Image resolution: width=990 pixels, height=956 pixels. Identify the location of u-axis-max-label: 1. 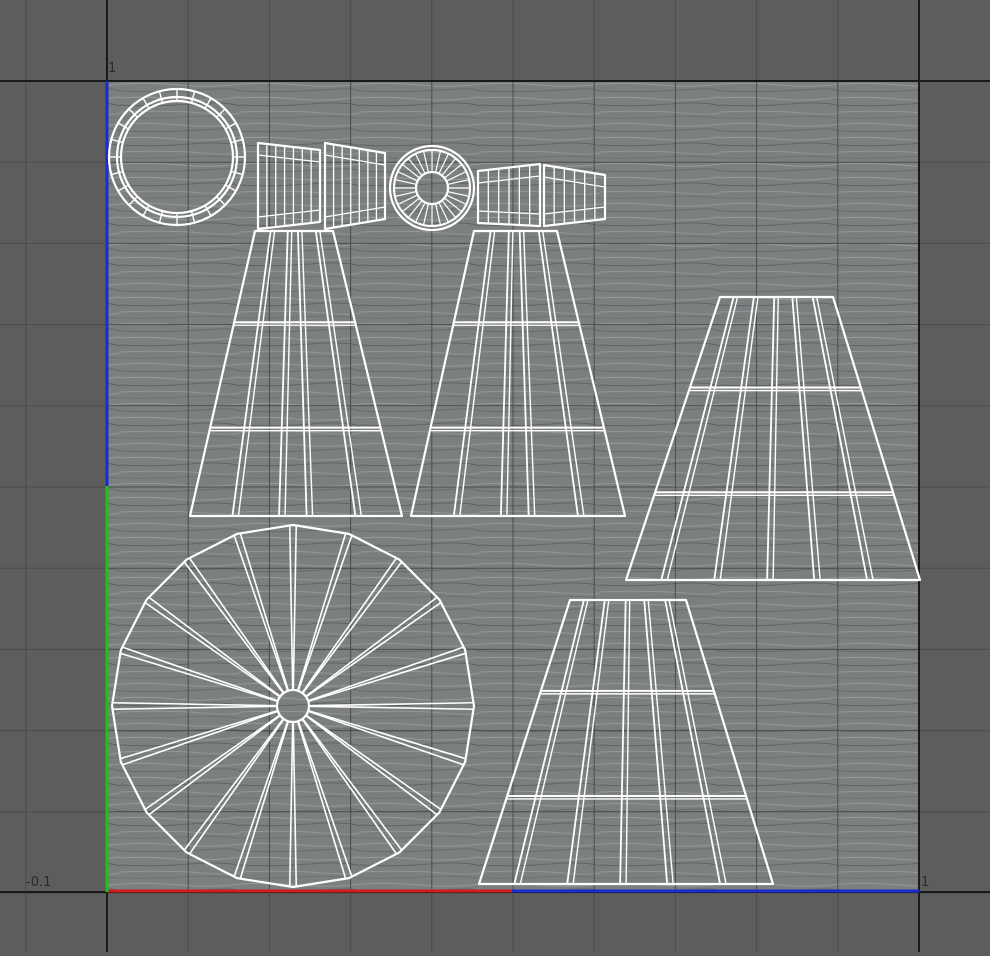
(925, 882).